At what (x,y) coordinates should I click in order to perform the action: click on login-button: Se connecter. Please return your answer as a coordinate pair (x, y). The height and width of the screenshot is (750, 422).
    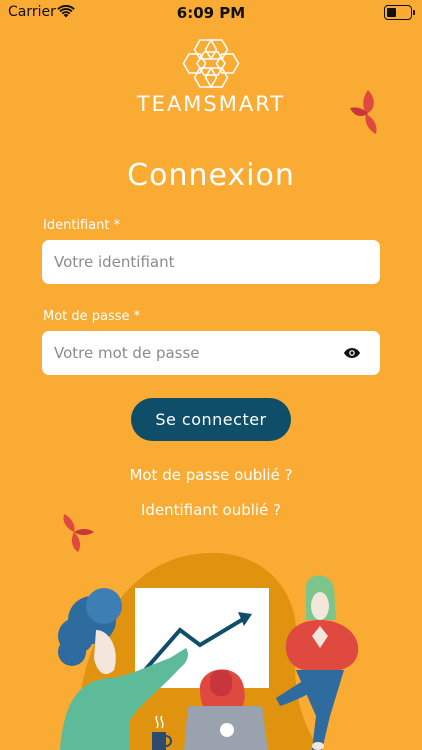
    Looking at the image, I should click on (211, 419).